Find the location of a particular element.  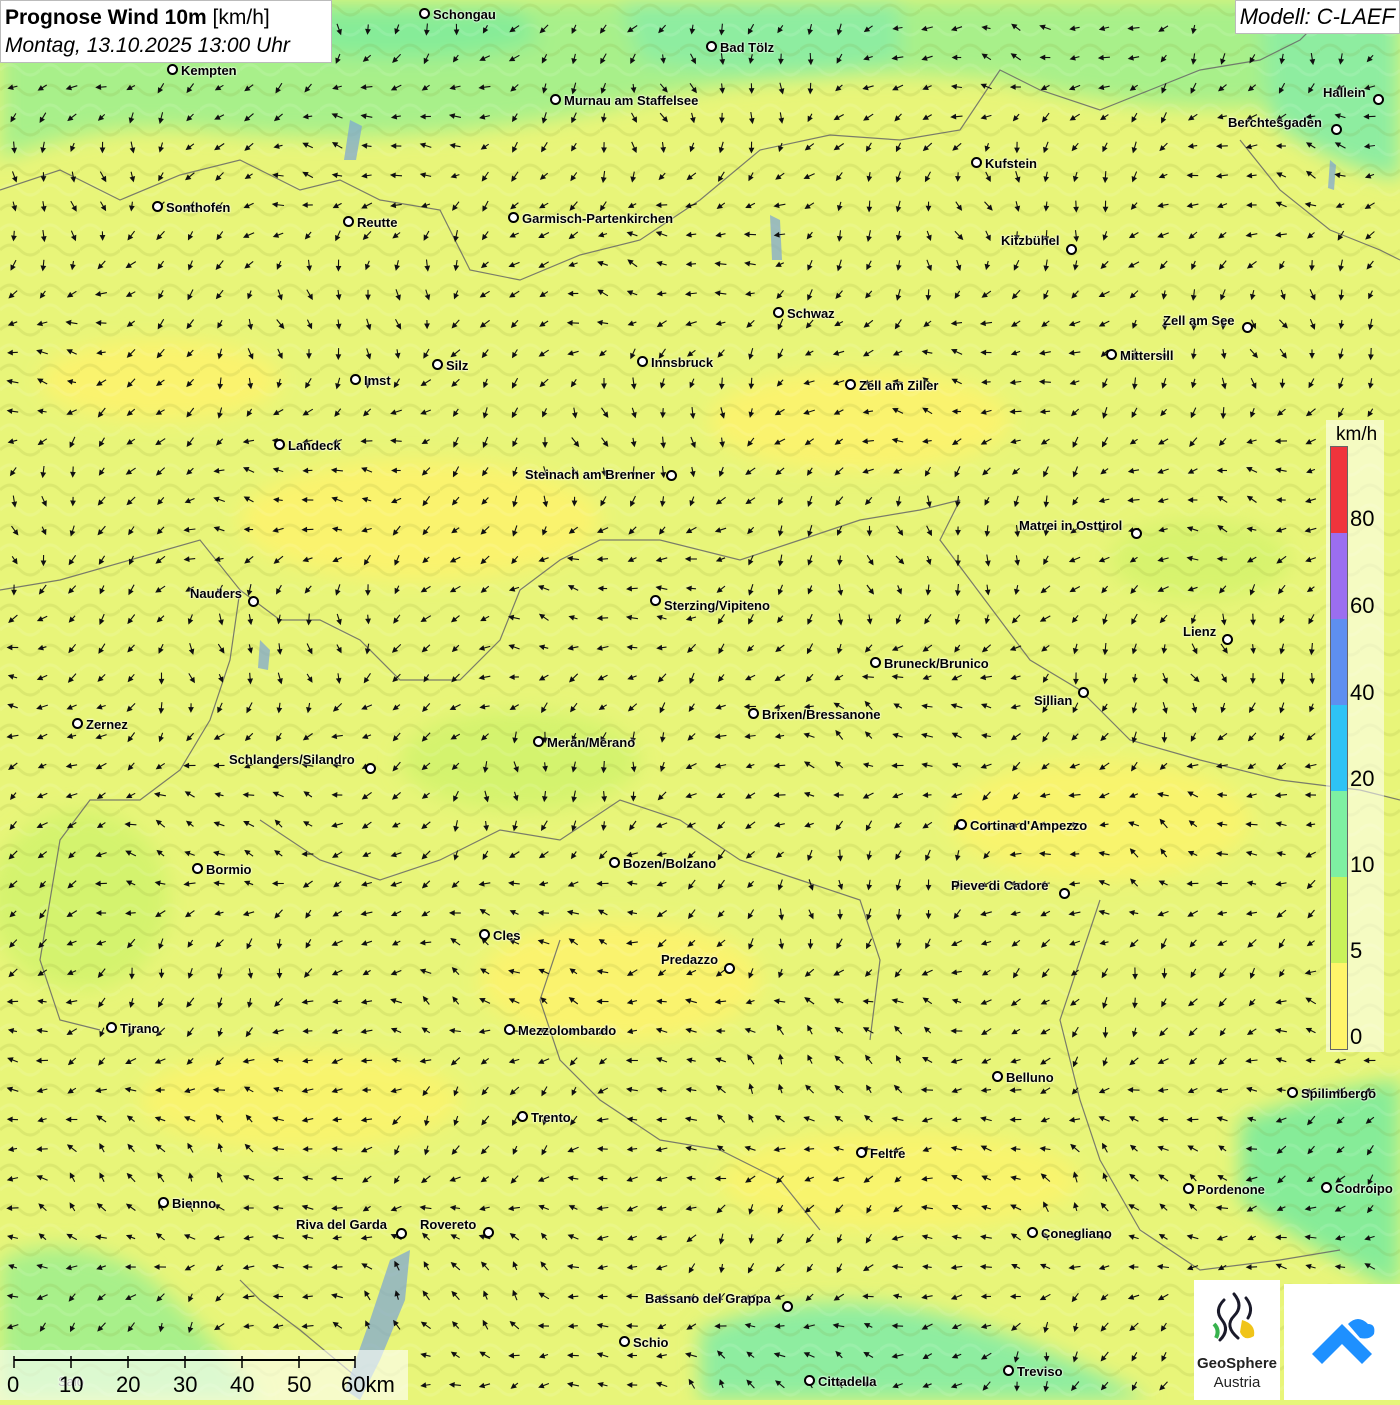

city-label: Bormio is located at coordinates (229, 869).